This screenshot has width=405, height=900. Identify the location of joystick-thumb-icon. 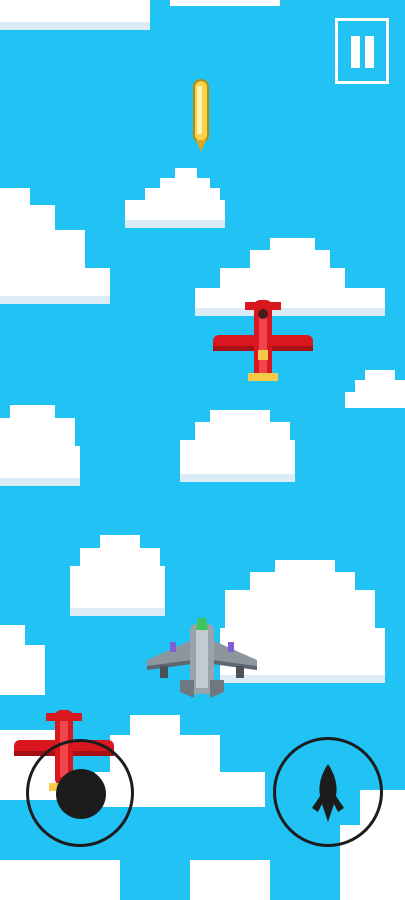
(81, 794).